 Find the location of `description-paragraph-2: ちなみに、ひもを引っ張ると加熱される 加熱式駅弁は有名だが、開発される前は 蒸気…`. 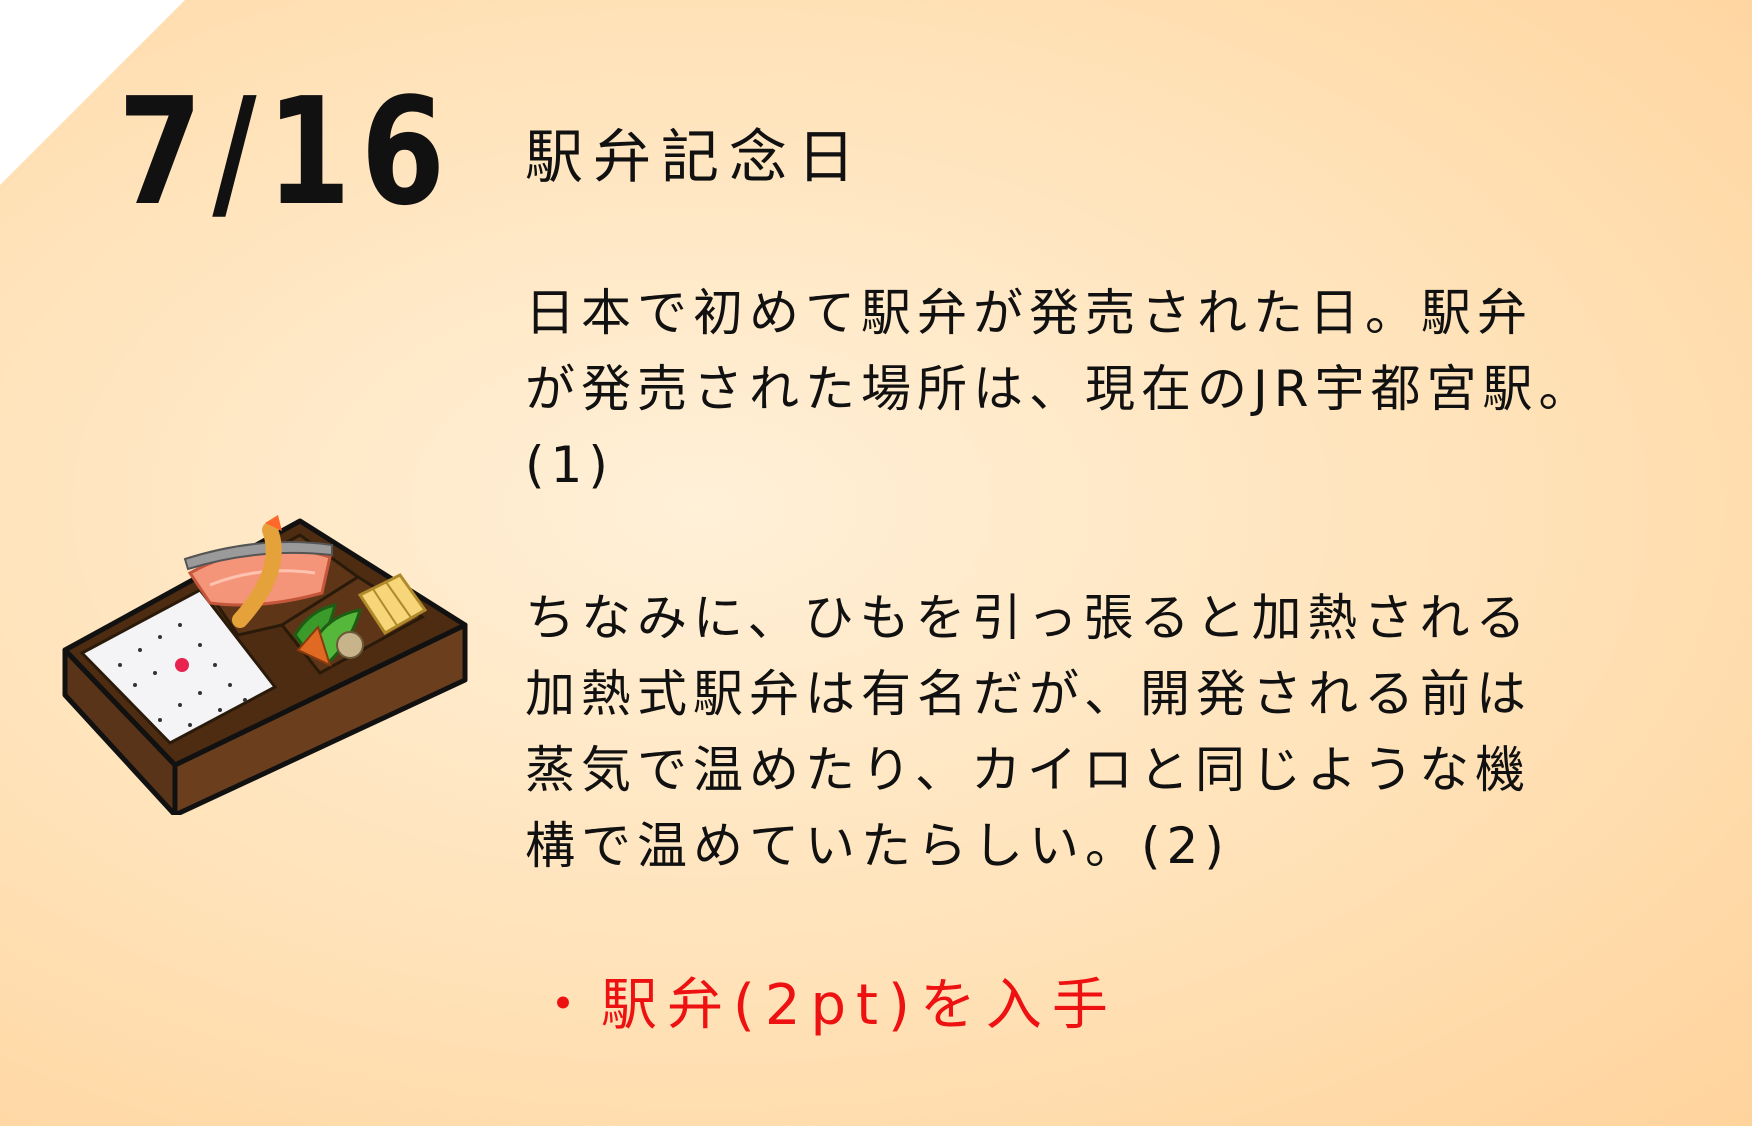

description-paragraph-2: ちなみに、ひもを引っ張ると加熱される 加熱式駅弁は有名だが、開発される前は 蒸気… is located at coordinates (1028, 732).